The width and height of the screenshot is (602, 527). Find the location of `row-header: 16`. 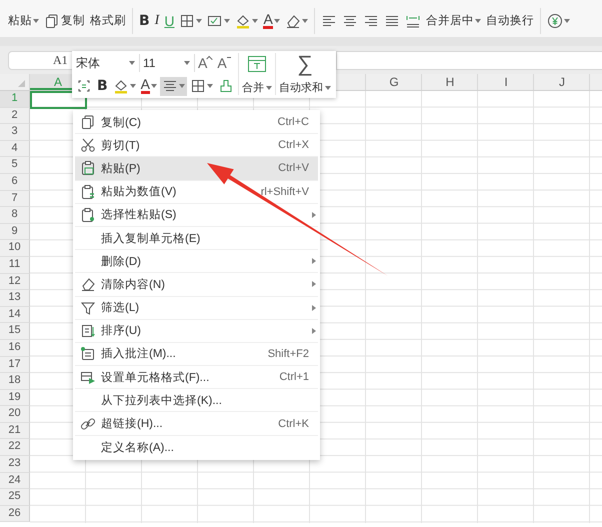

row-header: 16 is located at coordinates (15, 348).